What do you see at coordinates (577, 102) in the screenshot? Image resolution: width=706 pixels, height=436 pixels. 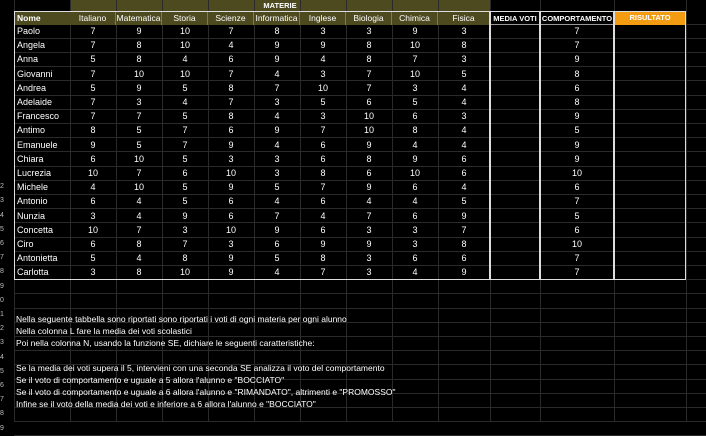 I see `comportamento-cell: 8` at bounding box center [577, 102].